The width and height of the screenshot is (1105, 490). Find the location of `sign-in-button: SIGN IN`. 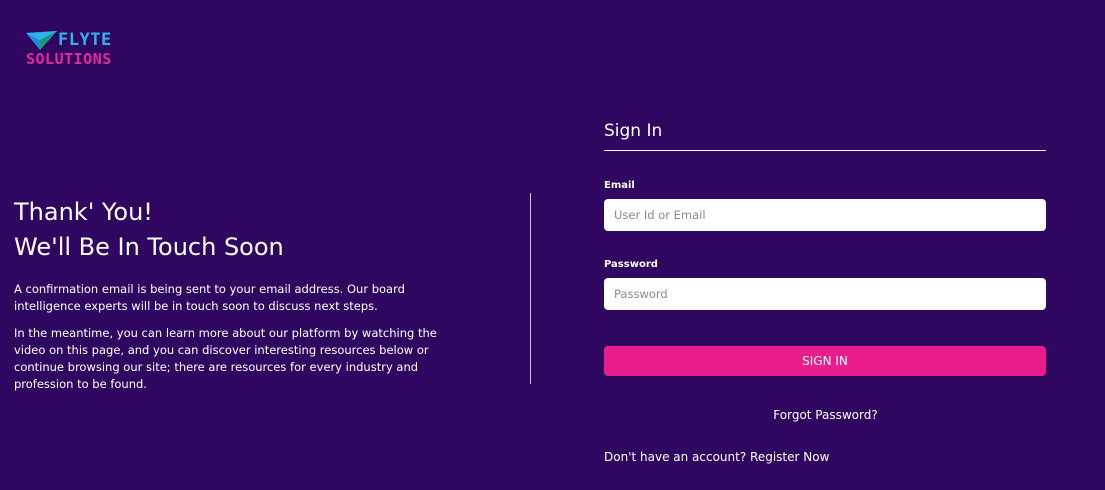

sign-in-button: SIGN IN is located at coordinates (825, 361).